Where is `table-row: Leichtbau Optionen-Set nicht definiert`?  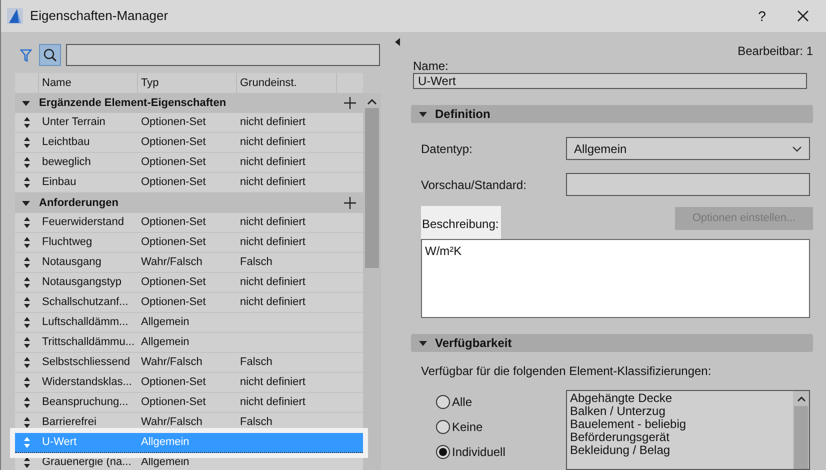
table-row: Leichtbau Optionen-Set nicht definiert is located at coordinates (189, 143).